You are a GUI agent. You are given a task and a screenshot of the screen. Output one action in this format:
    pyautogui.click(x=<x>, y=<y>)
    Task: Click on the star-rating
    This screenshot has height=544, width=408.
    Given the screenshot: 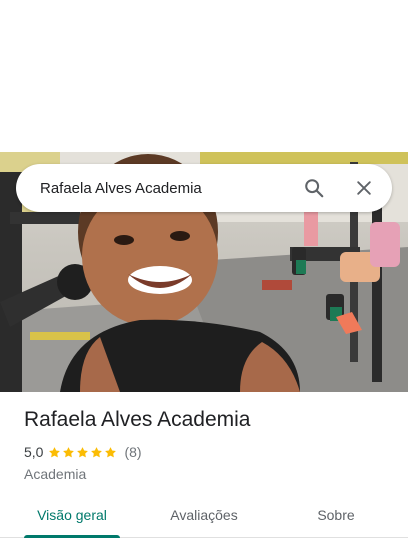 What is the action you would take?
    pyautogui.click(x=83, y=452)
    